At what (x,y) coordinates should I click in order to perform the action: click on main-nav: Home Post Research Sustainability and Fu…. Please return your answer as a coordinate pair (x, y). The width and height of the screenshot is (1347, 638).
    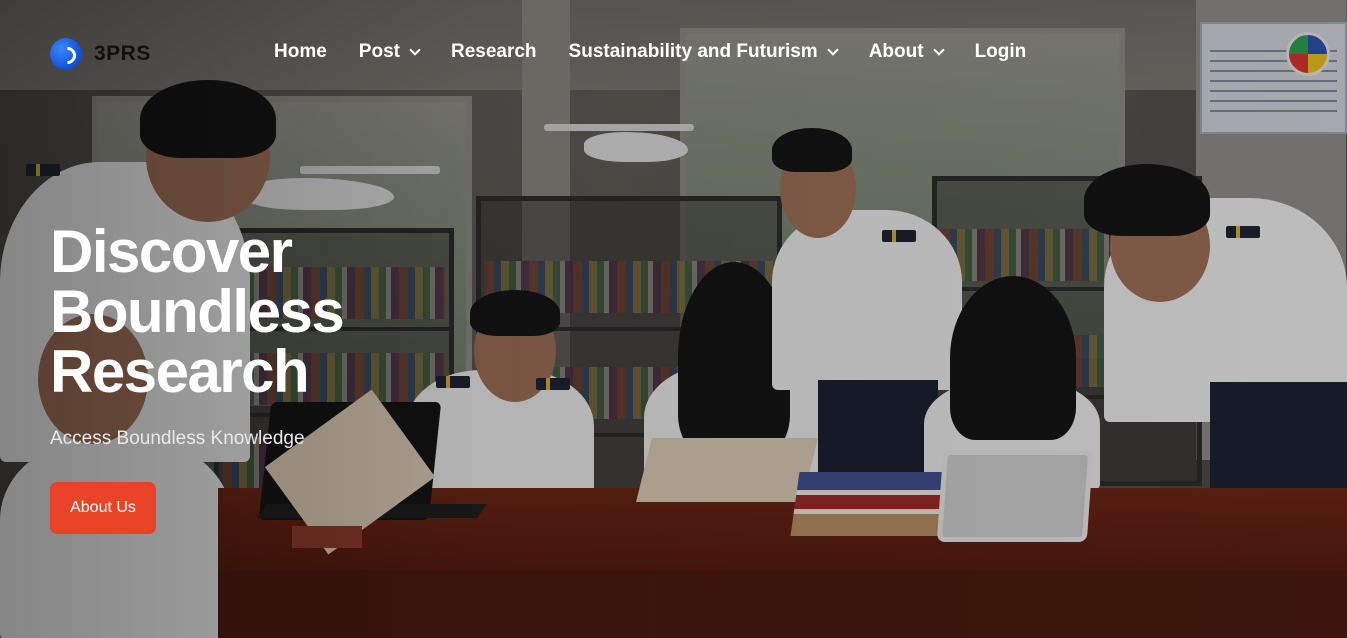
    Looking at the image, I should click on (666, 52).